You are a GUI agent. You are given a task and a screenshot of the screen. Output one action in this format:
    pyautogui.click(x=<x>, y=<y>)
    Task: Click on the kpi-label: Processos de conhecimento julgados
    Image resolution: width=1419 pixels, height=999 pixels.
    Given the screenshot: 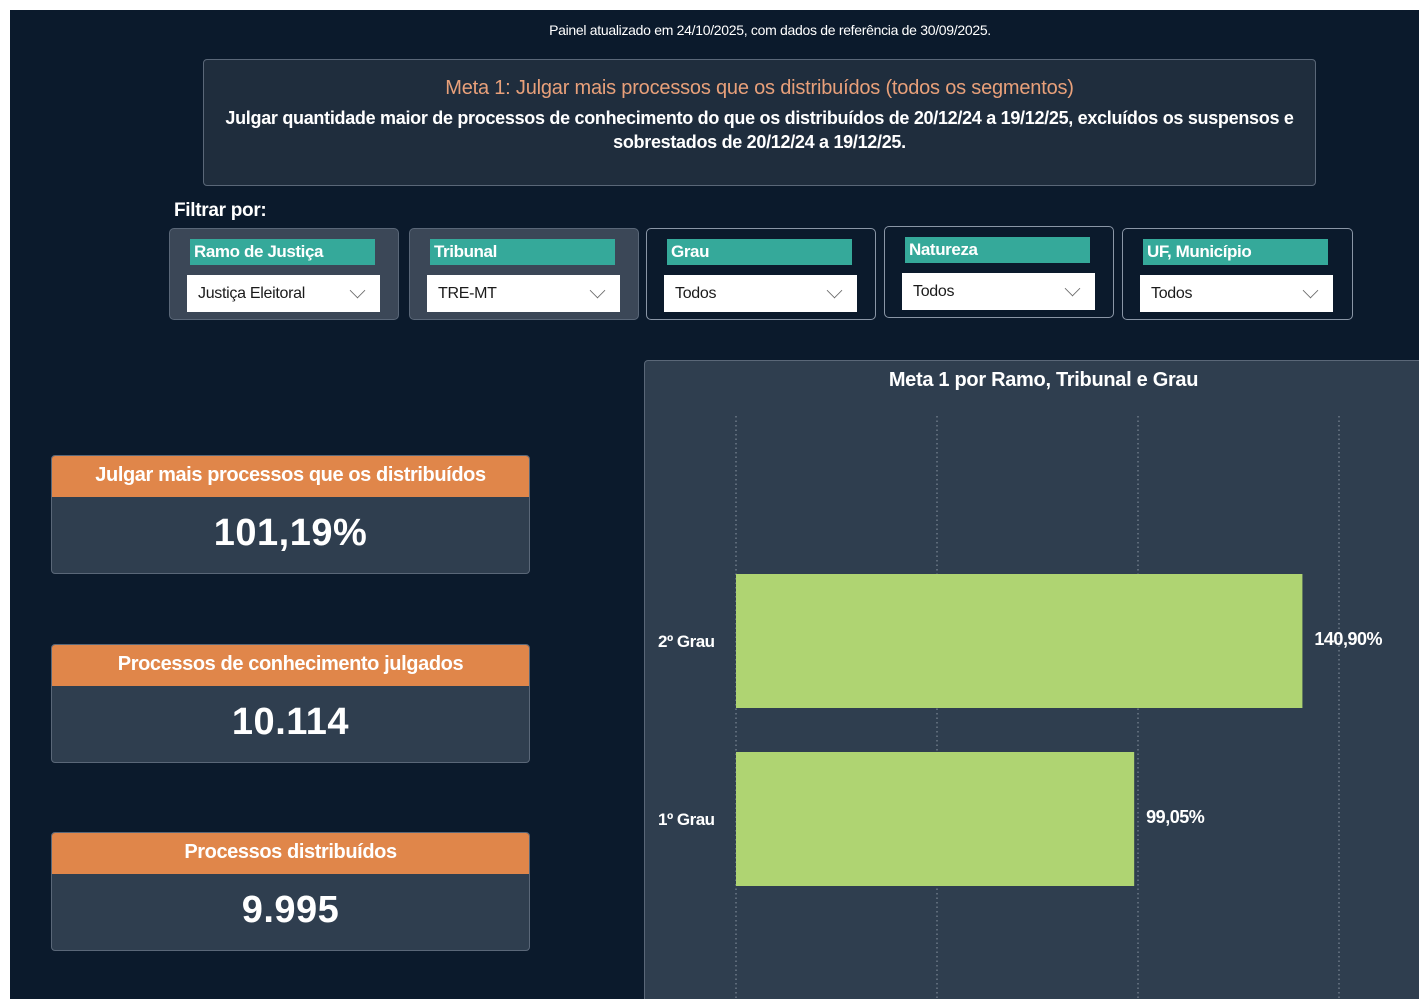 What is the action you would take?
    pyautogui.click(x=290, y=665)
    